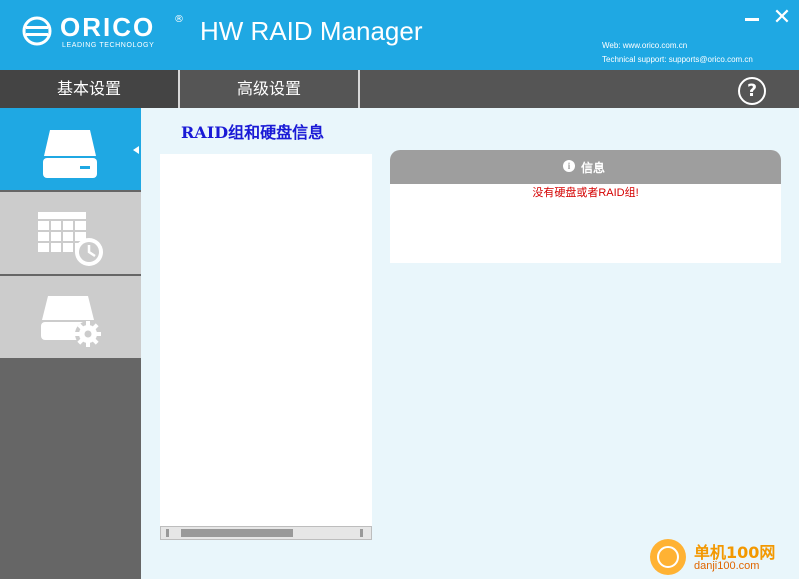  What do you see at coordinates (179, 19) in the screenshot?
I see `registered-mark: ®` at bounding box center [179, 19].